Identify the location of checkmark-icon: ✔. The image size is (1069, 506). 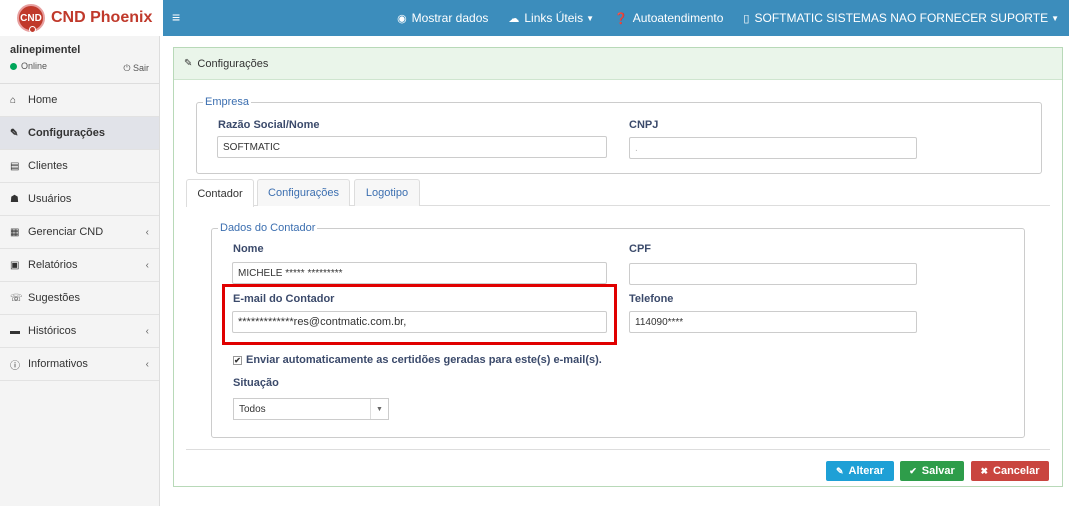
(237, 360).